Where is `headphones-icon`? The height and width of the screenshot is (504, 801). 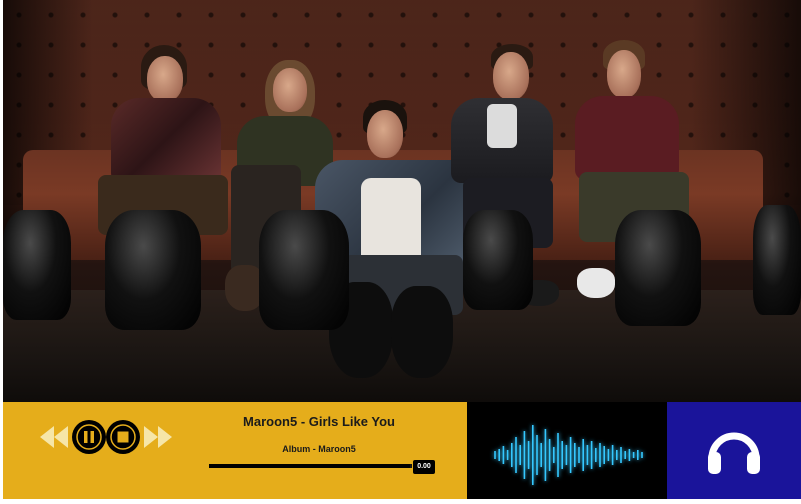 headphones-icon is located at coordinates (734, 453).